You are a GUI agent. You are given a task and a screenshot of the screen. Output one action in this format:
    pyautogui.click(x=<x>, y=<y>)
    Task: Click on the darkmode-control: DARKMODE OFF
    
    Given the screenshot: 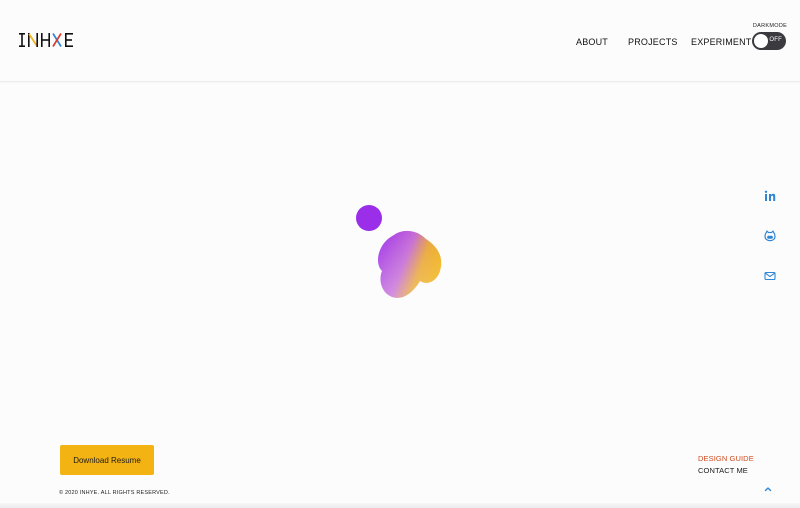 What is the action you would take?
    pyautogui.click(x=770, y=36)
    